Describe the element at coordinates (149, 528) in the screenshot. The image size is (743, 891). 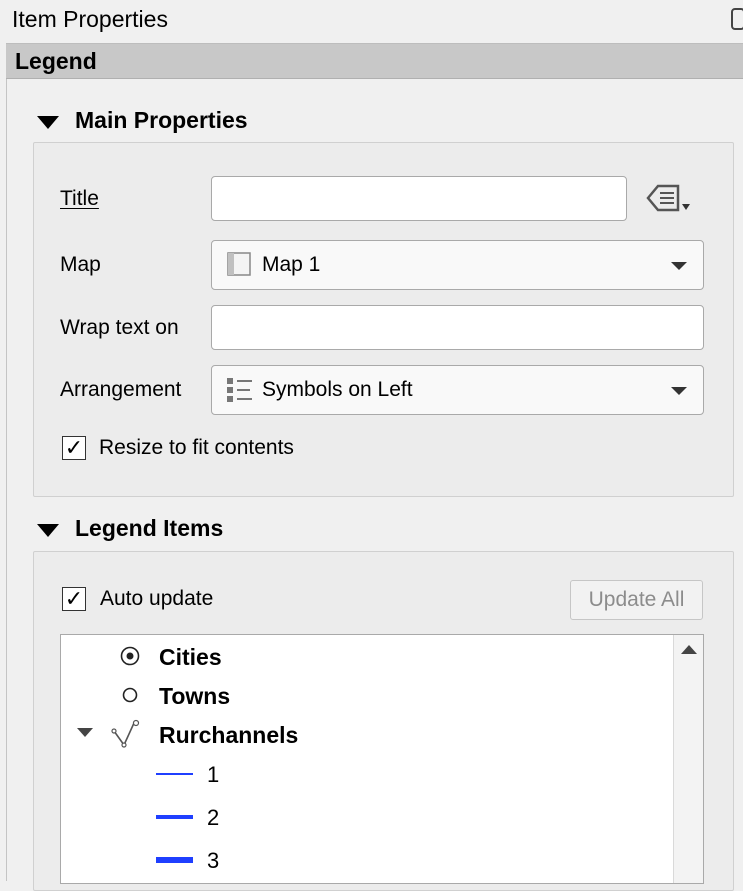
I see `legend-items-header: Legend Items` at that location.